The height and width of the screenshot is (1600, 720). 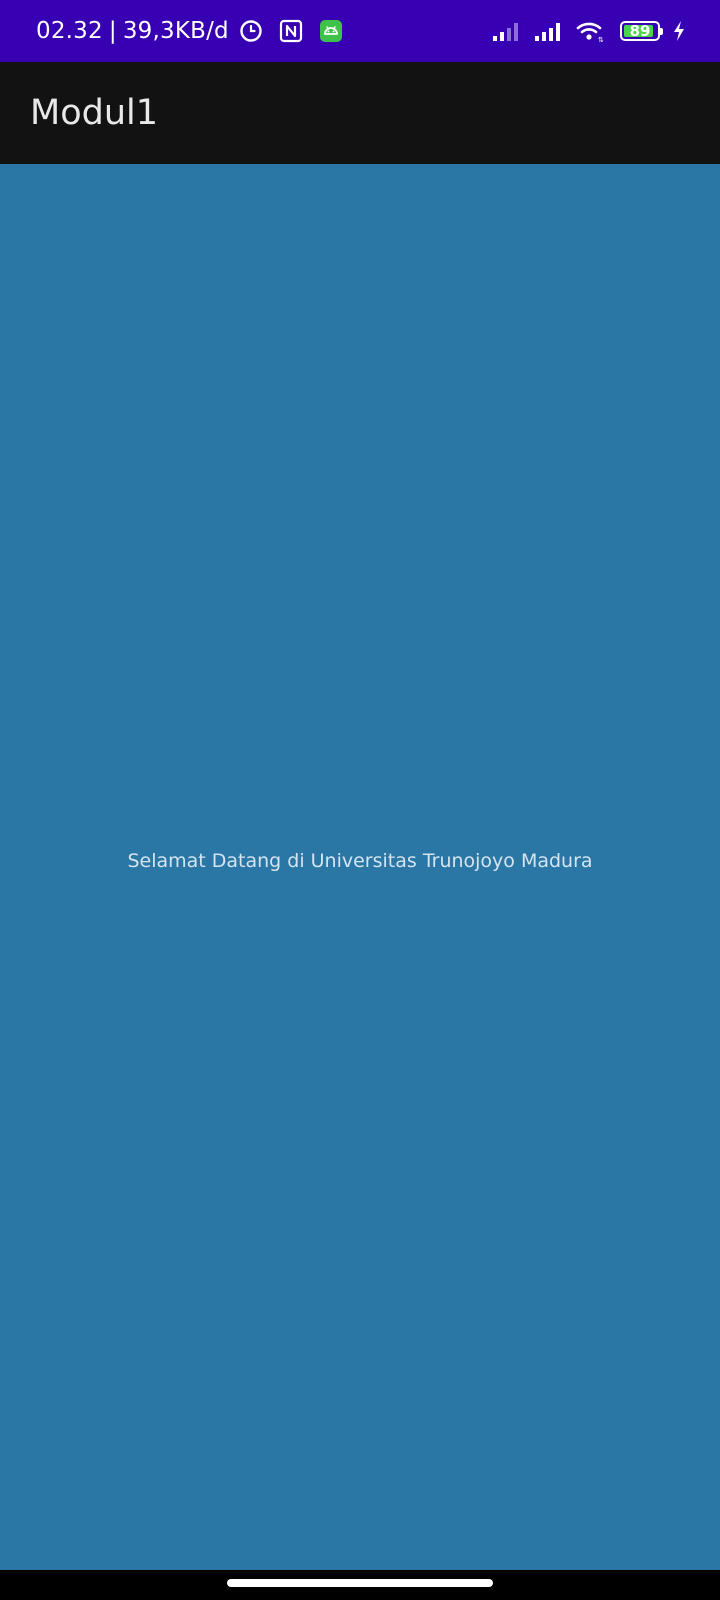 I want to click on battery-level: 89, so click(x=640, y=30).